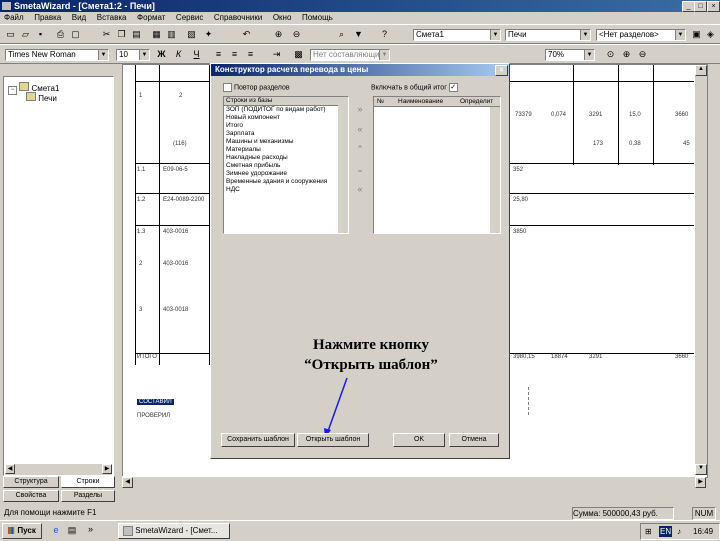 The width and height of the screenshot is (720, 541). Describe the element at coordinates (700, 270) in the screenshot. I see `doc-vscrollbar: ▲ ▼` at that location.